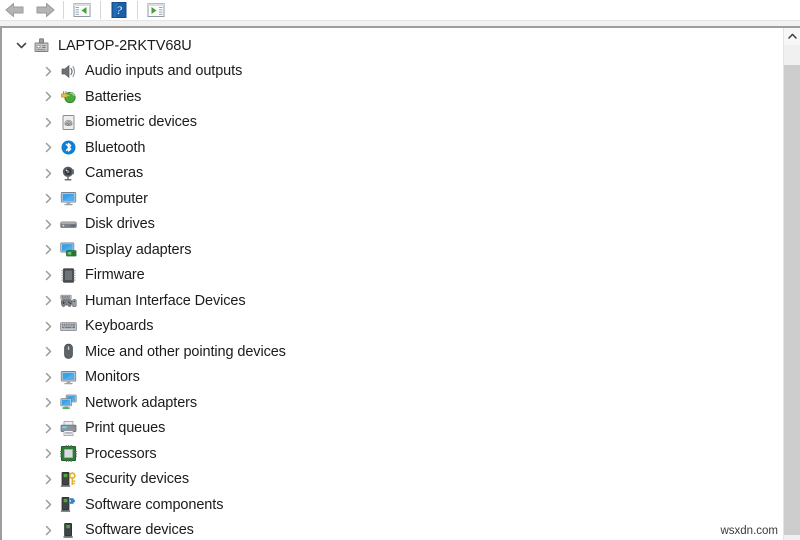 The height and width of the screenshot is (540, 800). What do you see at coordinates (120, 224) in the screenshot?
I see `tree-item-label: Disk drives` at bounding box center [120, 224].